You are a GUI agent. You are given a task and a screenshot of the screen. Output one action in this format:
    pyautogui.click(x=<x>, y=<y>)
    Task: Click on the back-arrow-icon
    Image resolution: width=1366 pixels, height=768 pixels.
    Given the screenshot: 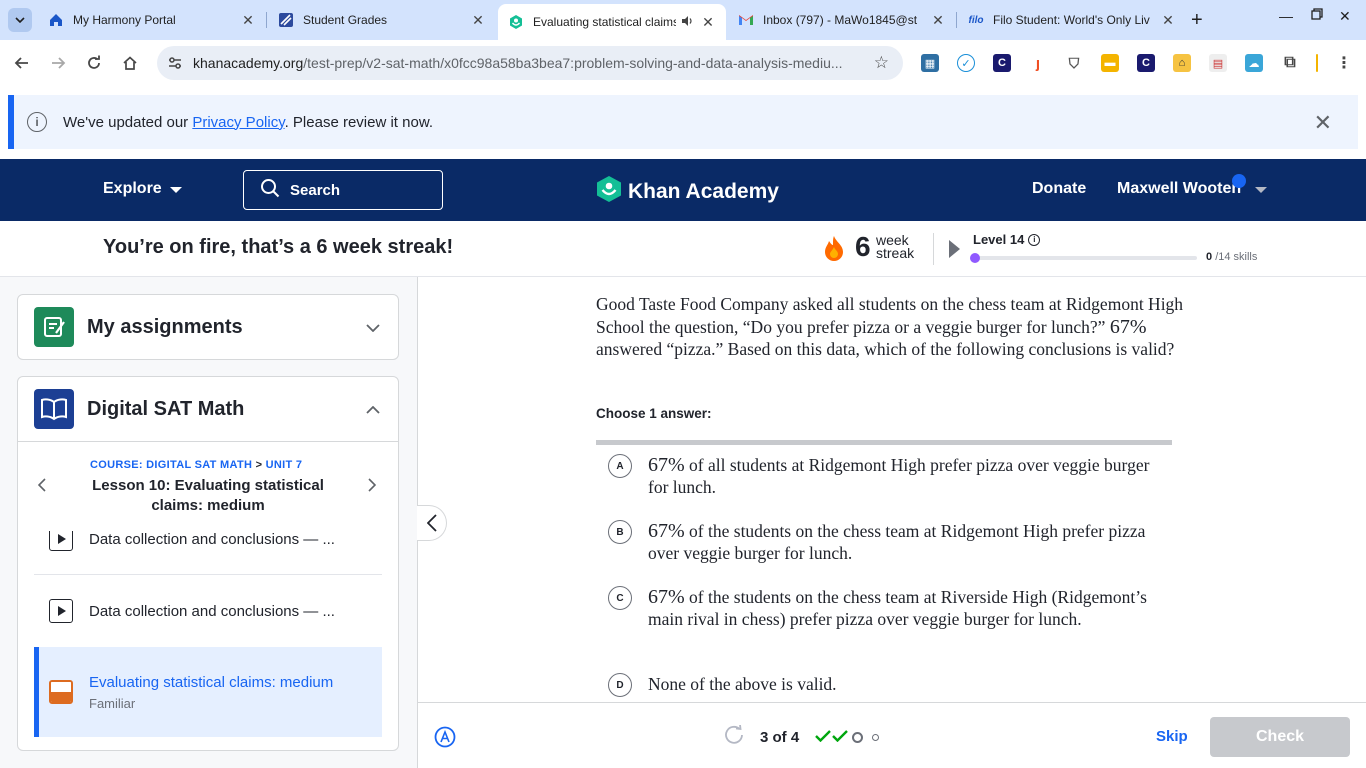 What is the action you would take?
    pyautogui.click(x=22, y=63)
    